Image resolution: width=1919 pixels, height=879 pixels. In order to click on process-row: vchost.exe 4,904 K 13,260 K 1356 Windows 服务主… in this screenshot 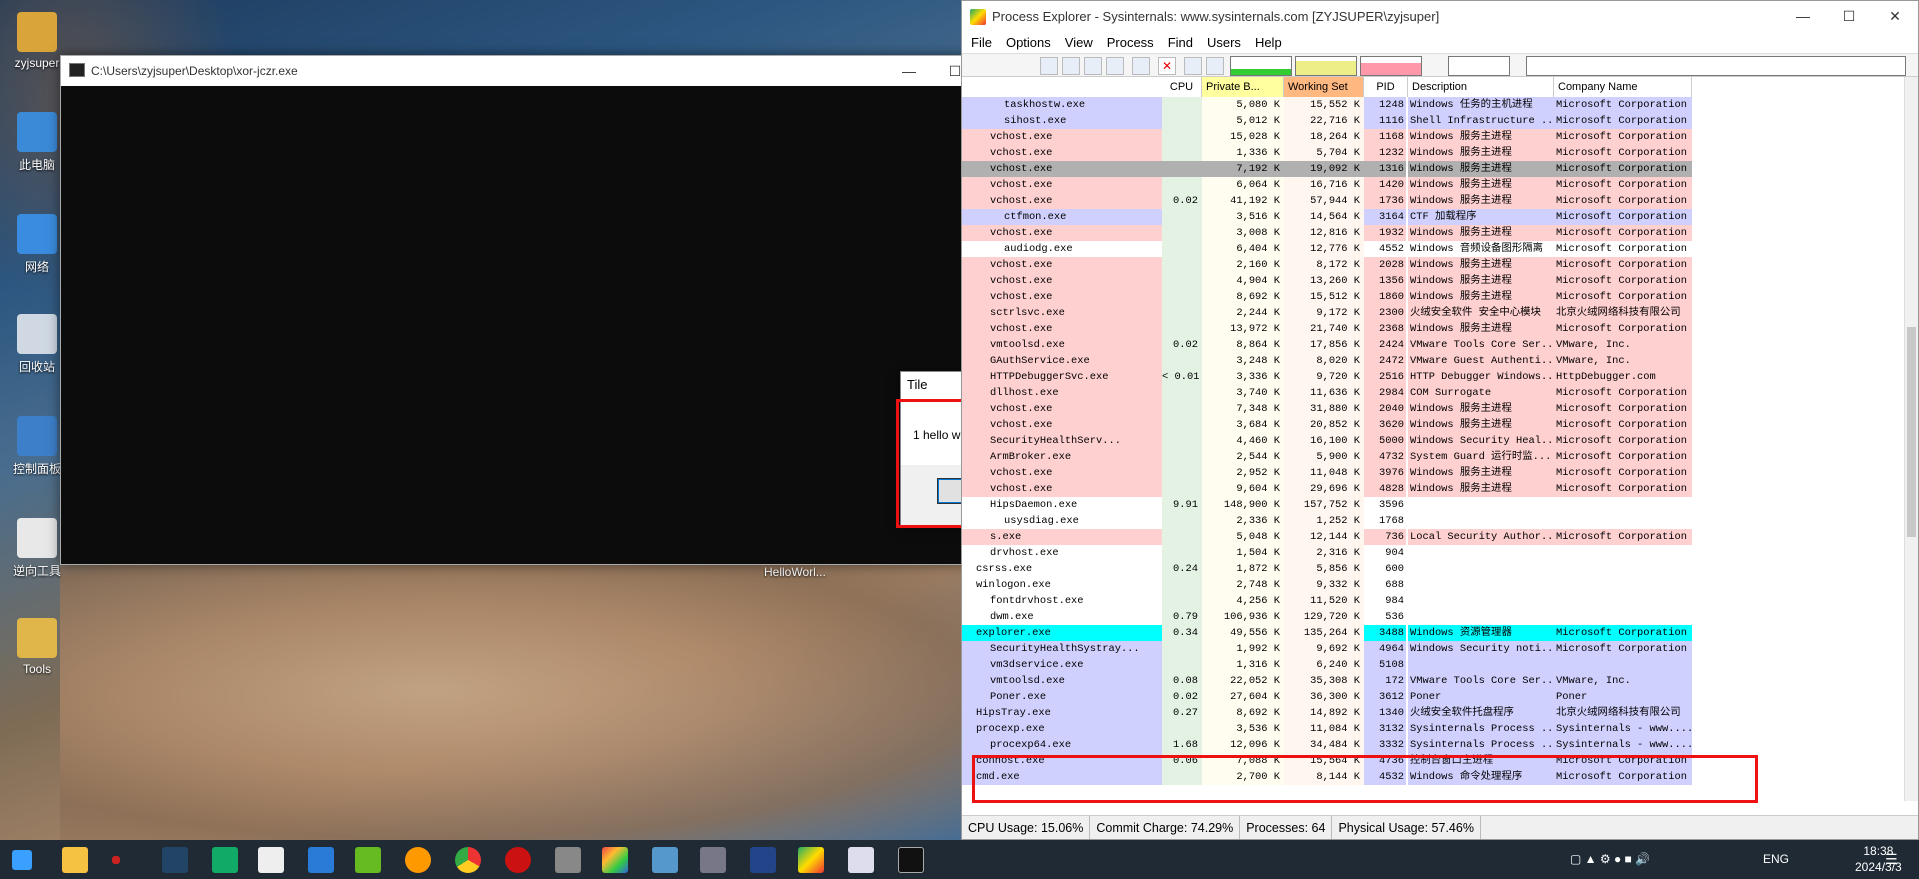, I will do `click(1433, 281)`.